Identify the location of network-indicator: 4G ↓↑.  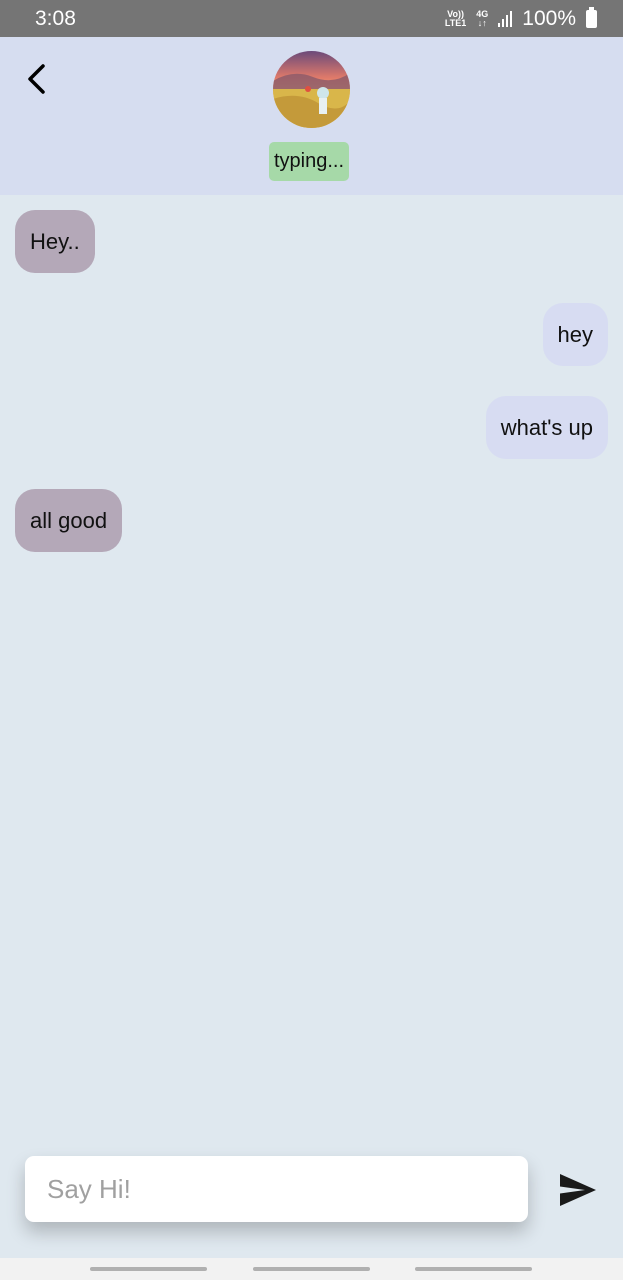
(482, 18).